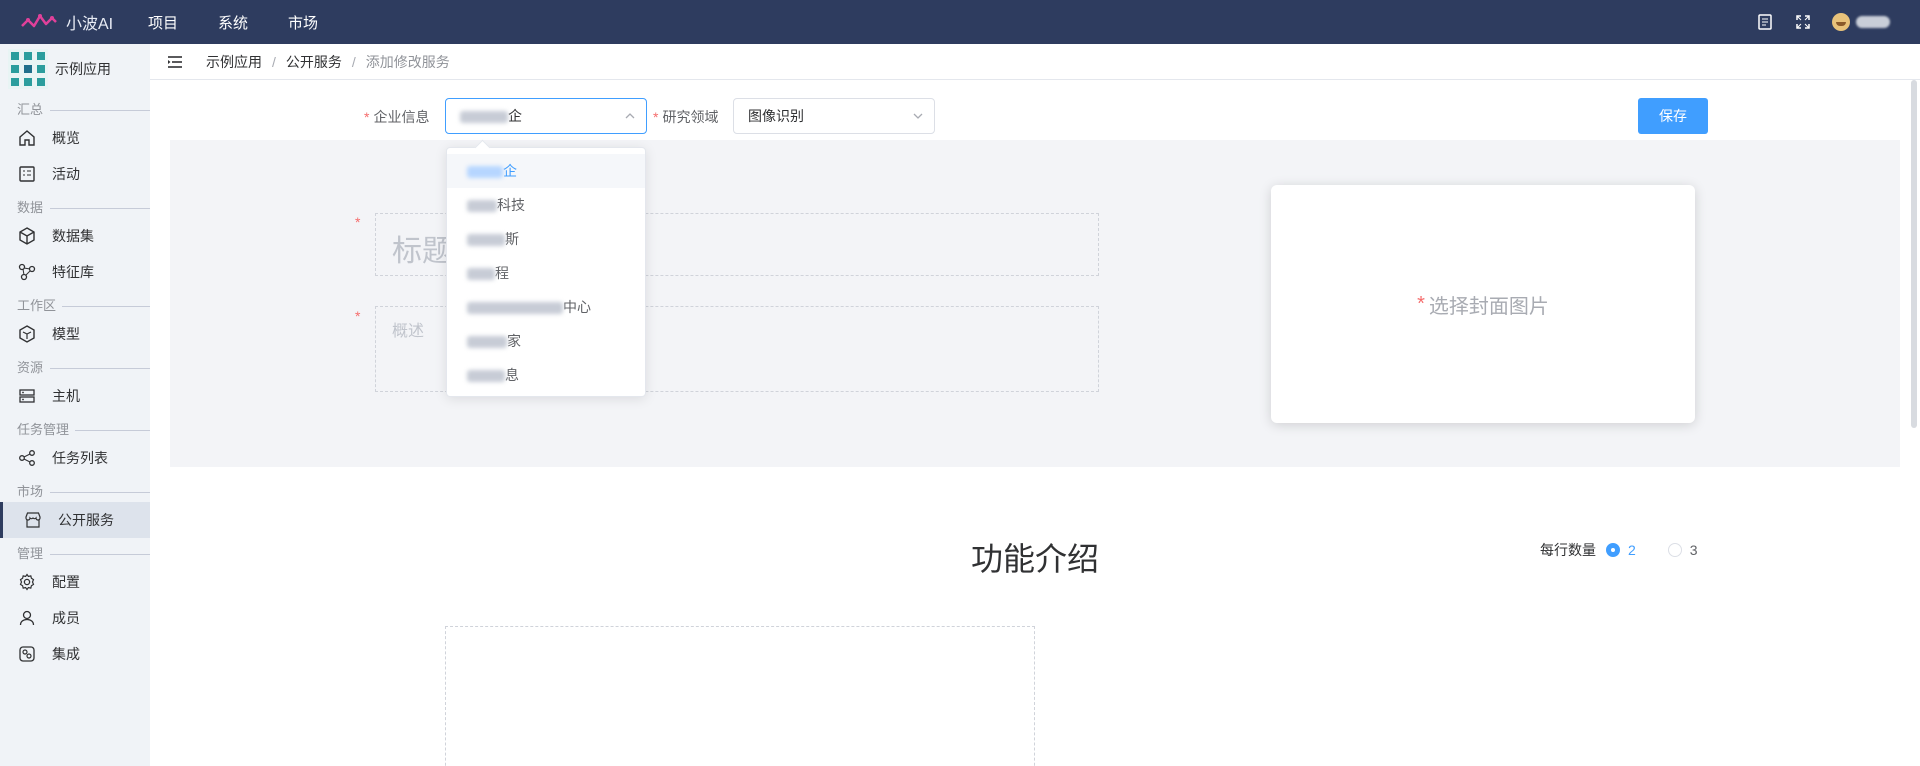 This screenshot has width=1920, height=766. I want to click on integration-icon, so click(27, 654).